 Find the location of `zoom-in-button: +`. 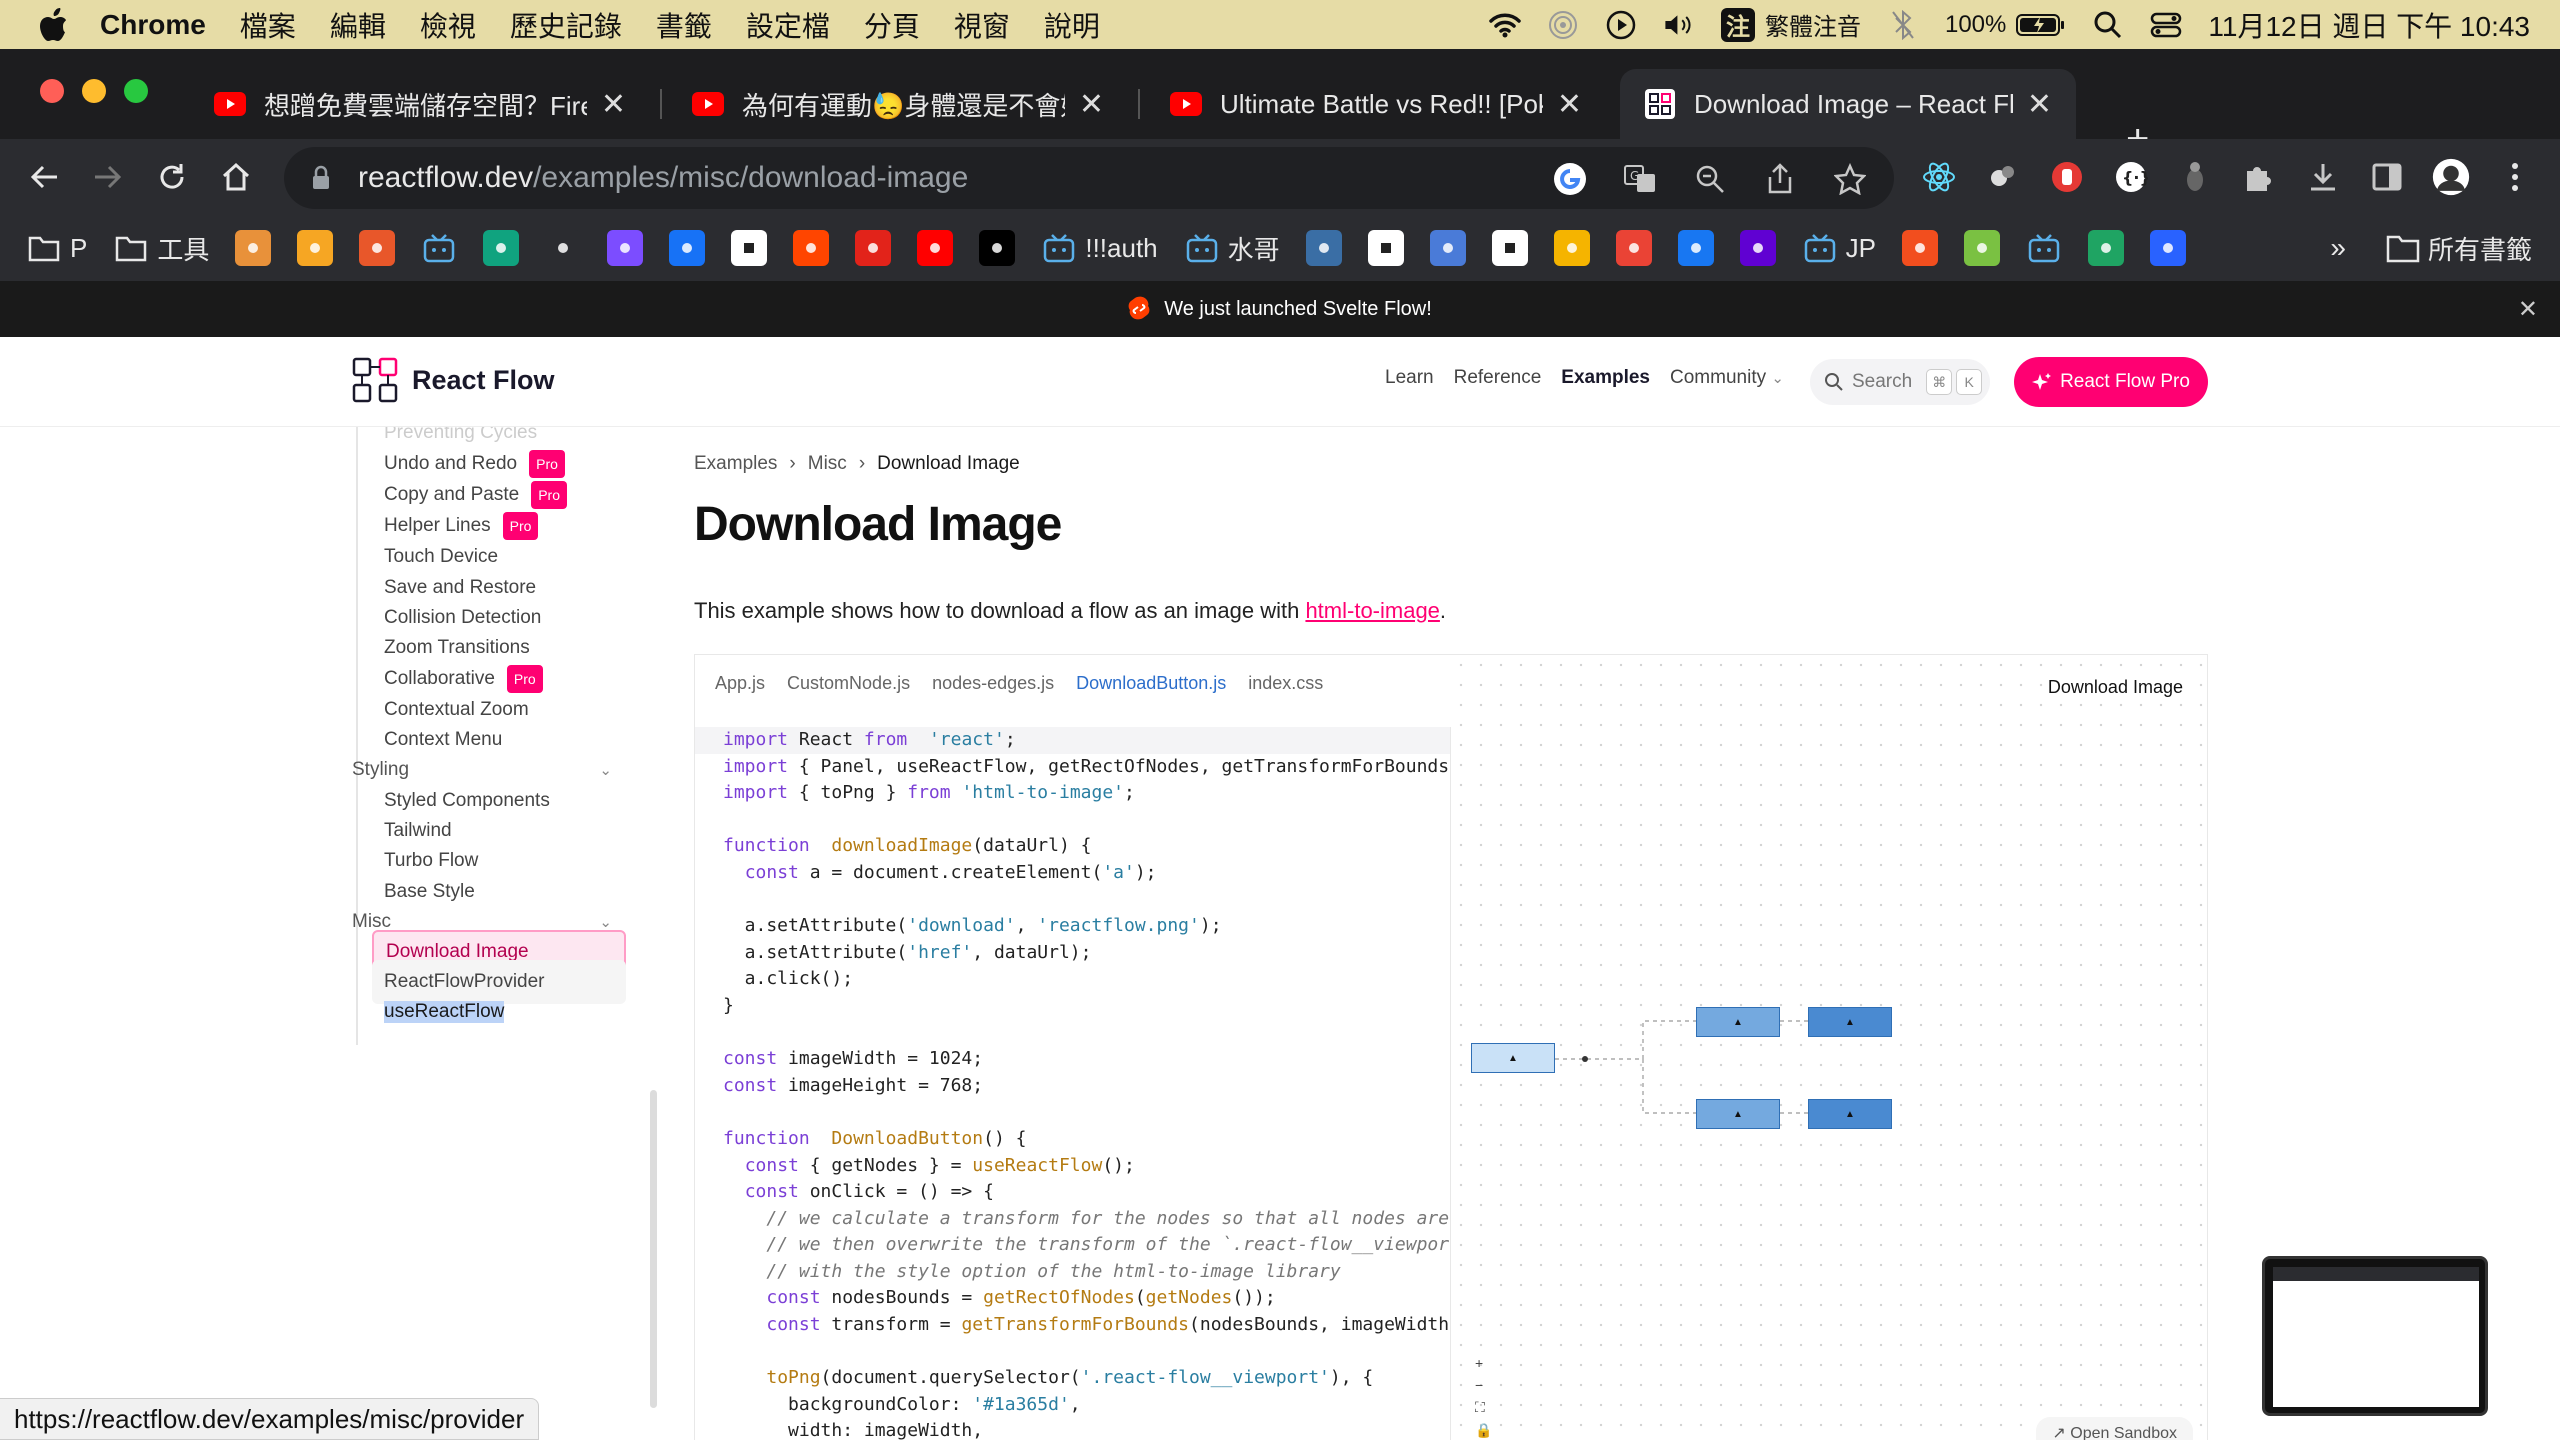

zoom-in-button: + is located at coordinates (1482, 1363).